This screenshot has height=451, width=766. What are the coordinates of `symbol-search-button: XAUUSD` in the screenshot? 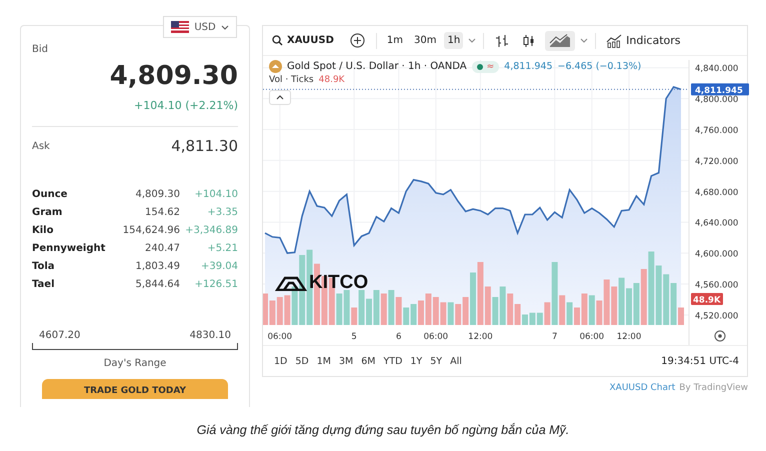 It's located at (303, 40).